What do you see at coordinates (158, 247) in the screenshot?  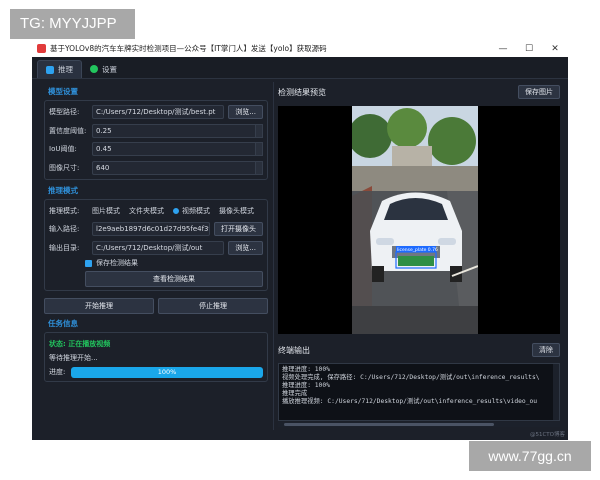 I see `output-dir-input: C:/Users/712/Desktop/测试/out` at bounding box center [158, 247].